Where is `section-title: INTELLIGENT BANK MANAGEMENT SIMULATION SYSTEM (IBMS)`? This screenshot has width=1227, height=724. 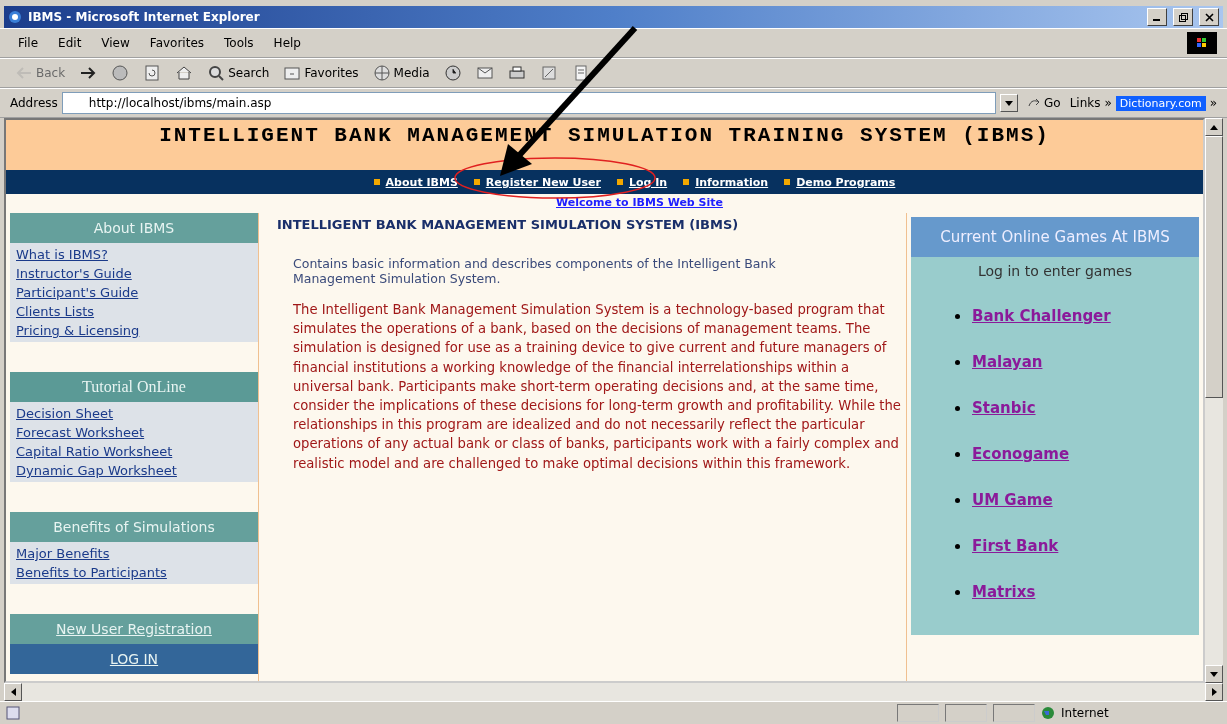 section-title: INTELLIGENT BANK MANAGEMENT SIMULATION SYSTEM (IBMS) is located at coordinates (508, 224).